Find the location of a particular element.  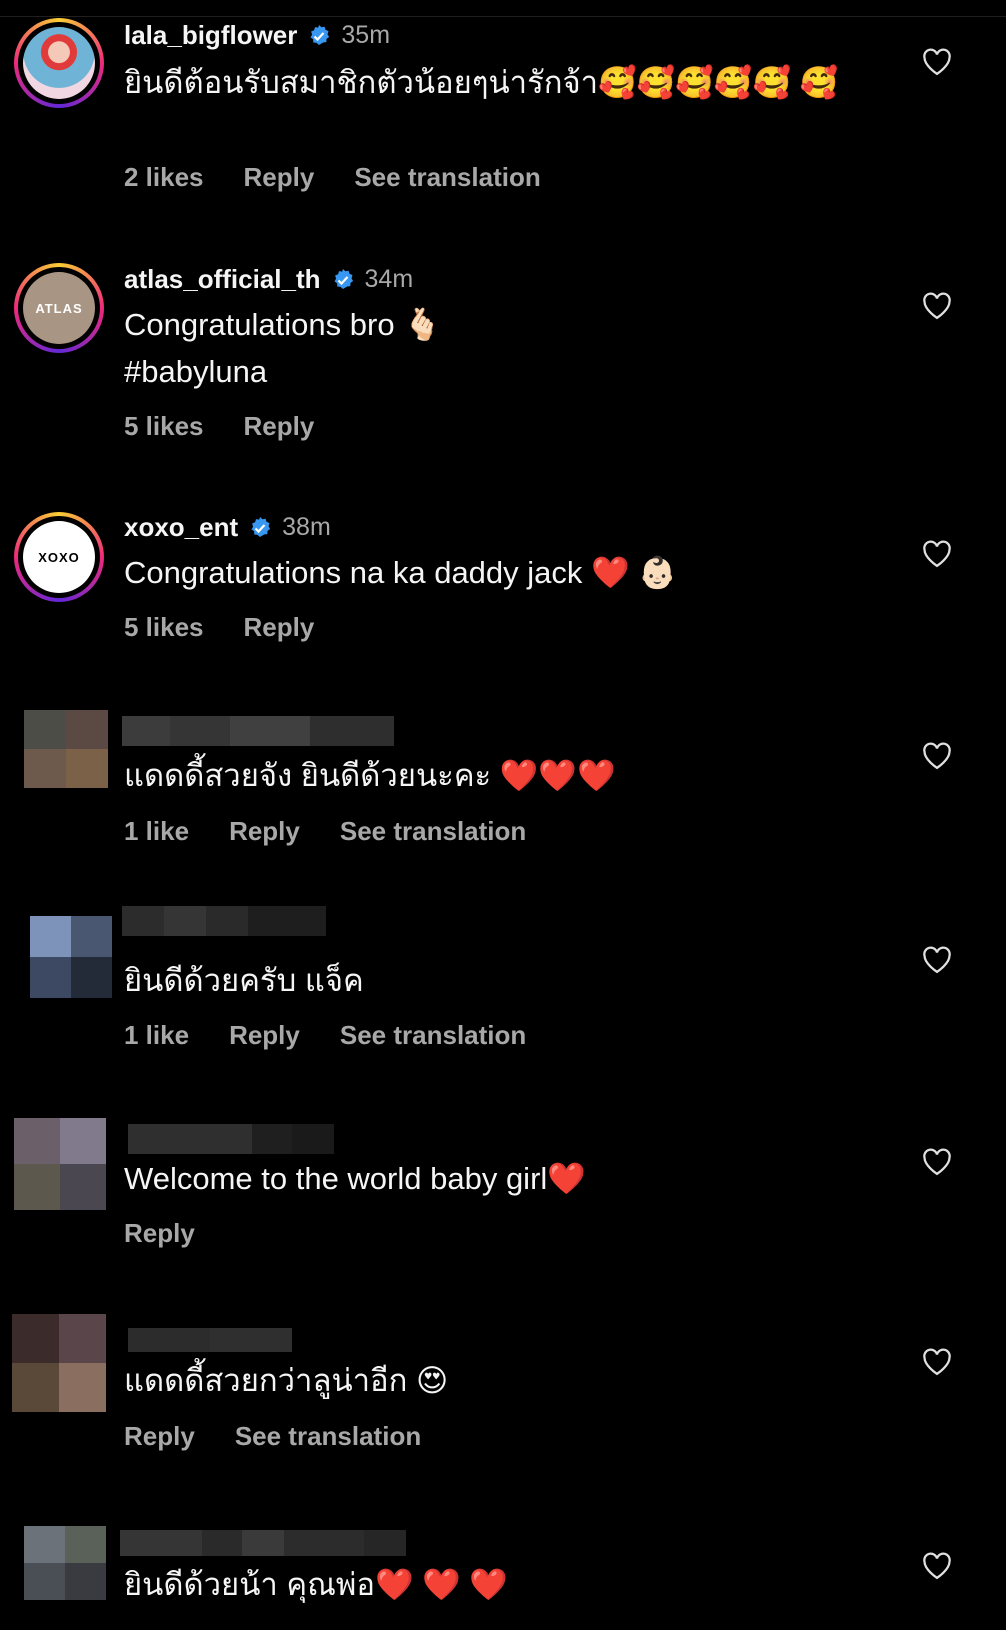

comment-text: ยินดีด้วยครับ แจ็ค is located at coordinates (244, 980).